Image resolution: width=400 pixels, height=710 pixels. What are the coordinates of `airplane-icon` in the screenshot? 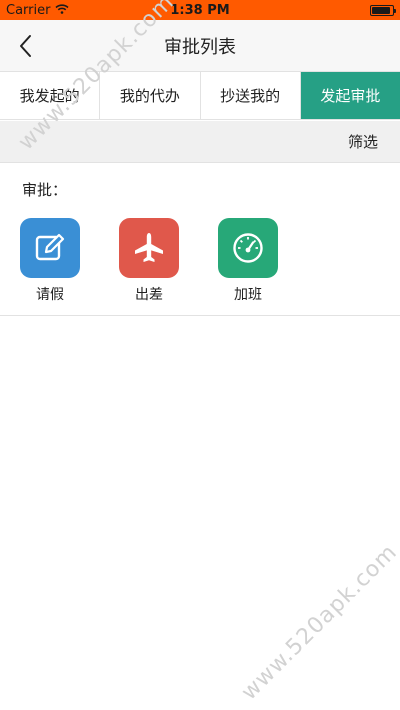 It's located at (149, 247).